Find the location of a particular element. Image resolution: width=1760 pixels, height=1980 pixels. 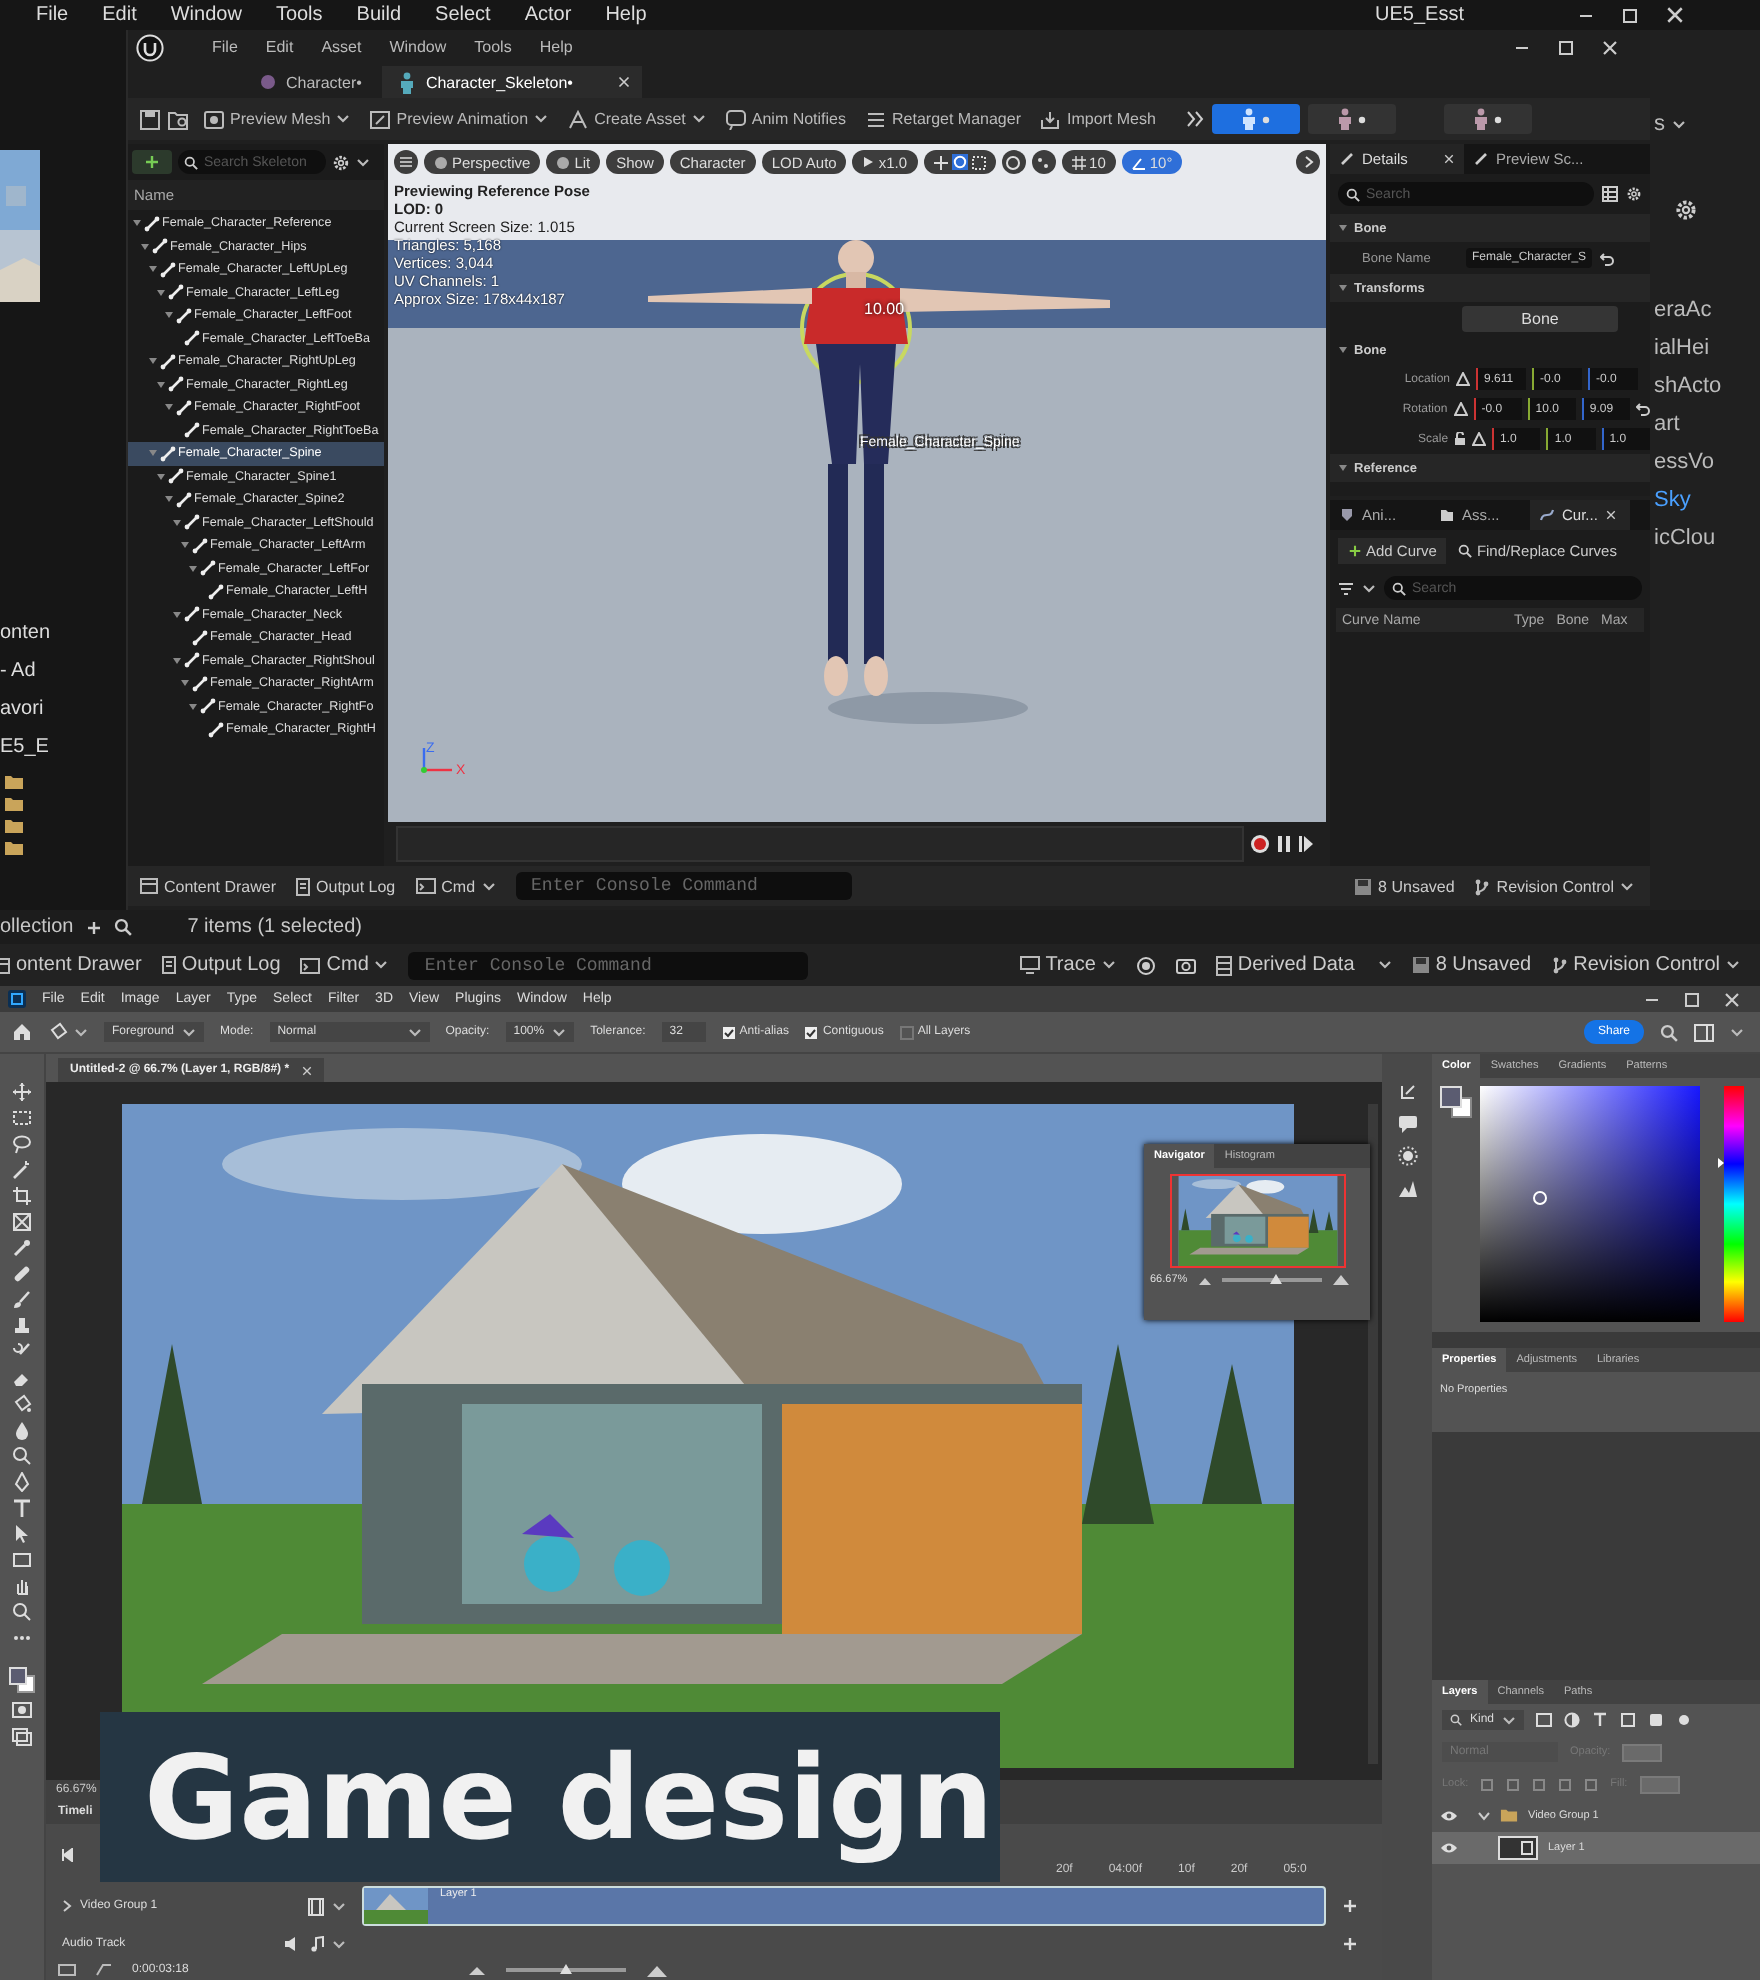

time-readout: 10.00 is located at coordinates (884, 309).